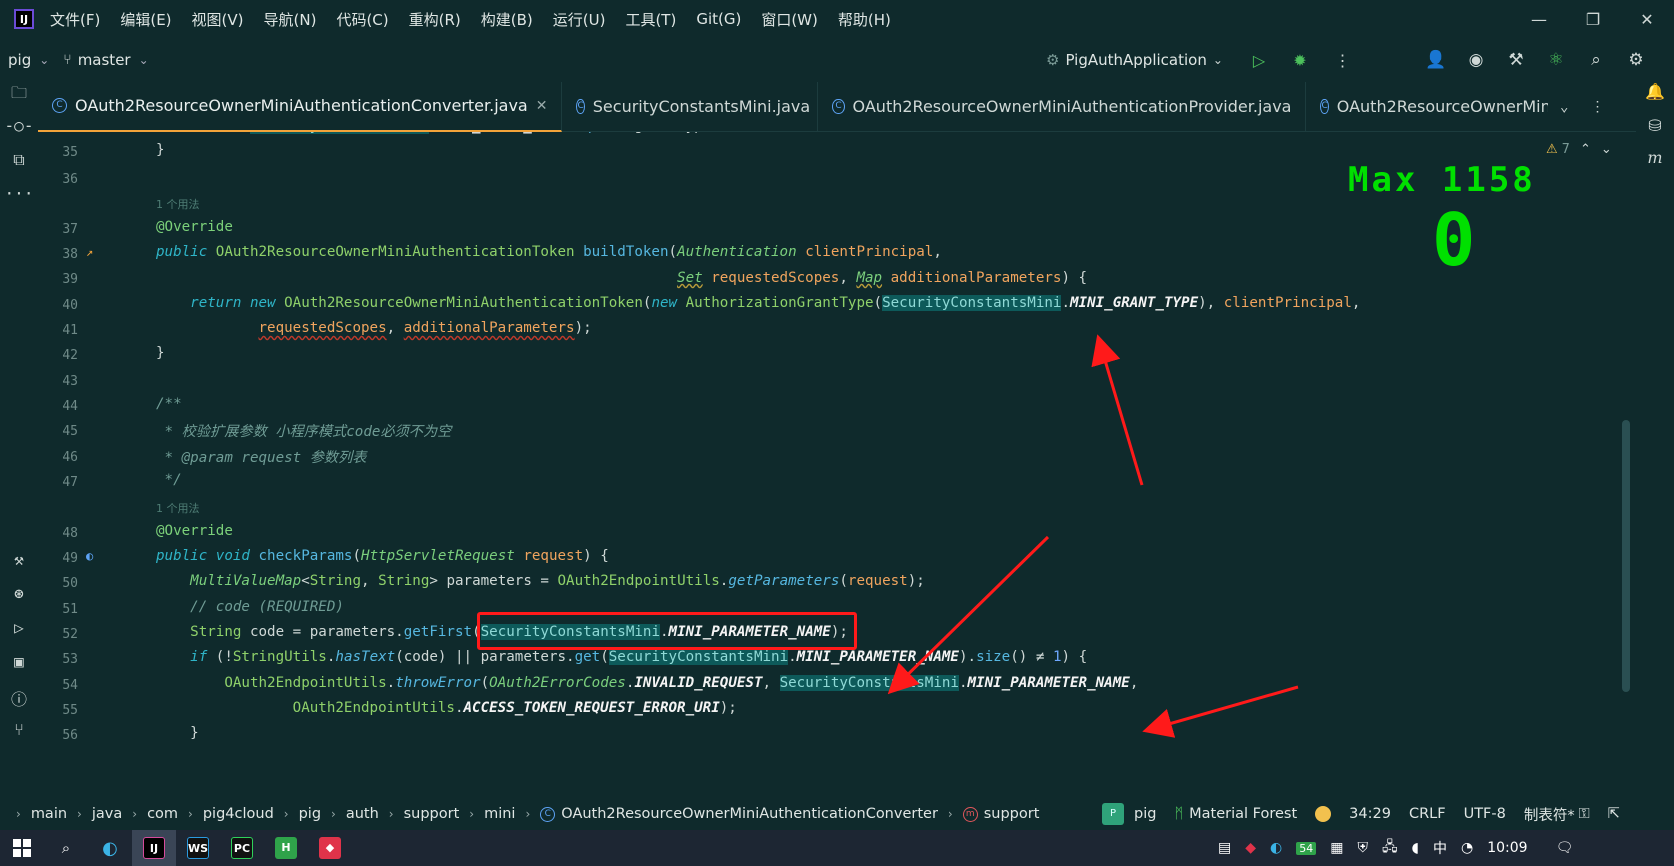 The height and width of the screenshot is (866, 1674). I want to click on breadcrumb-item: main, so click(49, 814).